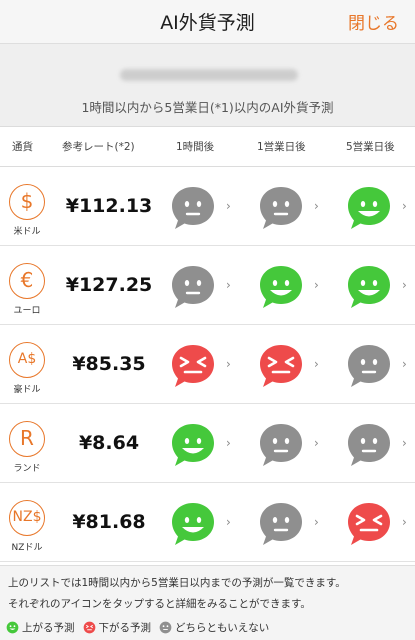 This screenshot has width=415, height=640. I want to click on currency-name: 豪ドル, so click(27, 390).